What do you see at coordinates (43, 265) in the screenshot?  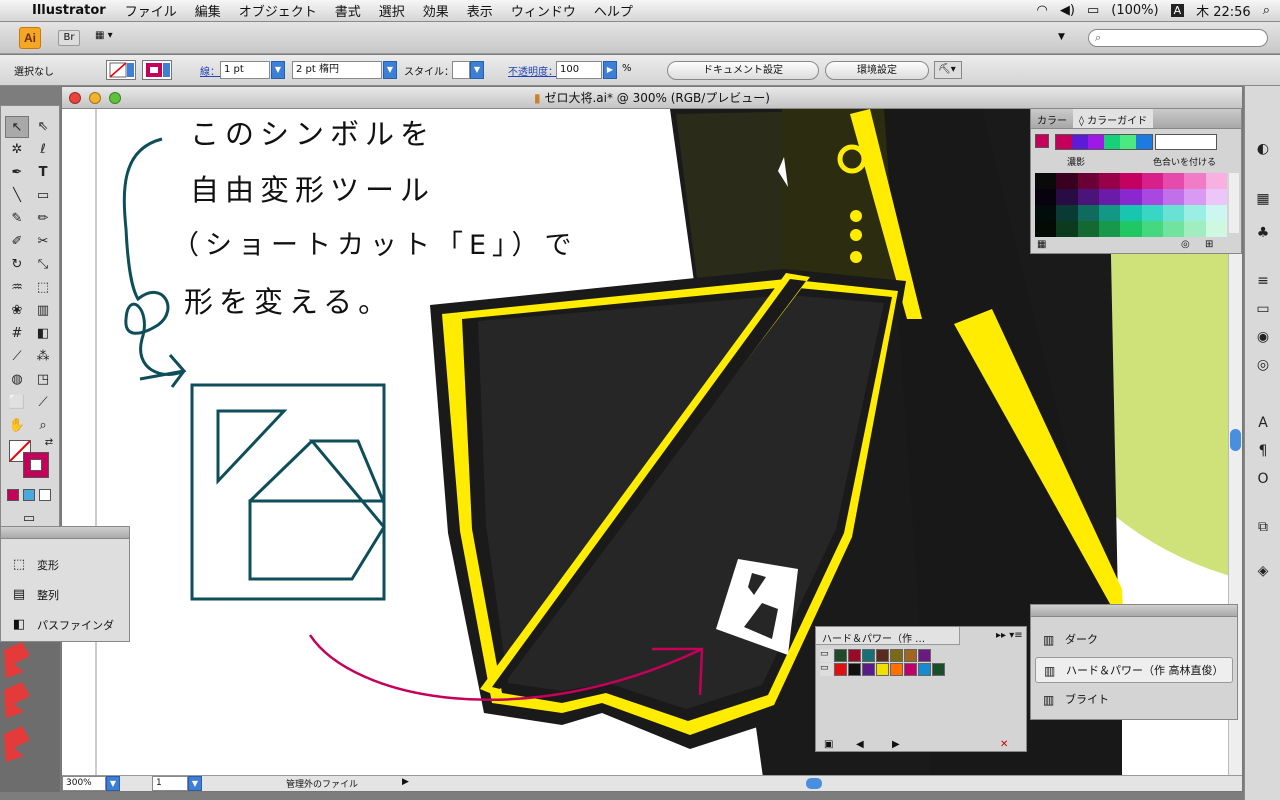 I see `scale-tool-icon: ⤡` at bounding box center [43, 265].